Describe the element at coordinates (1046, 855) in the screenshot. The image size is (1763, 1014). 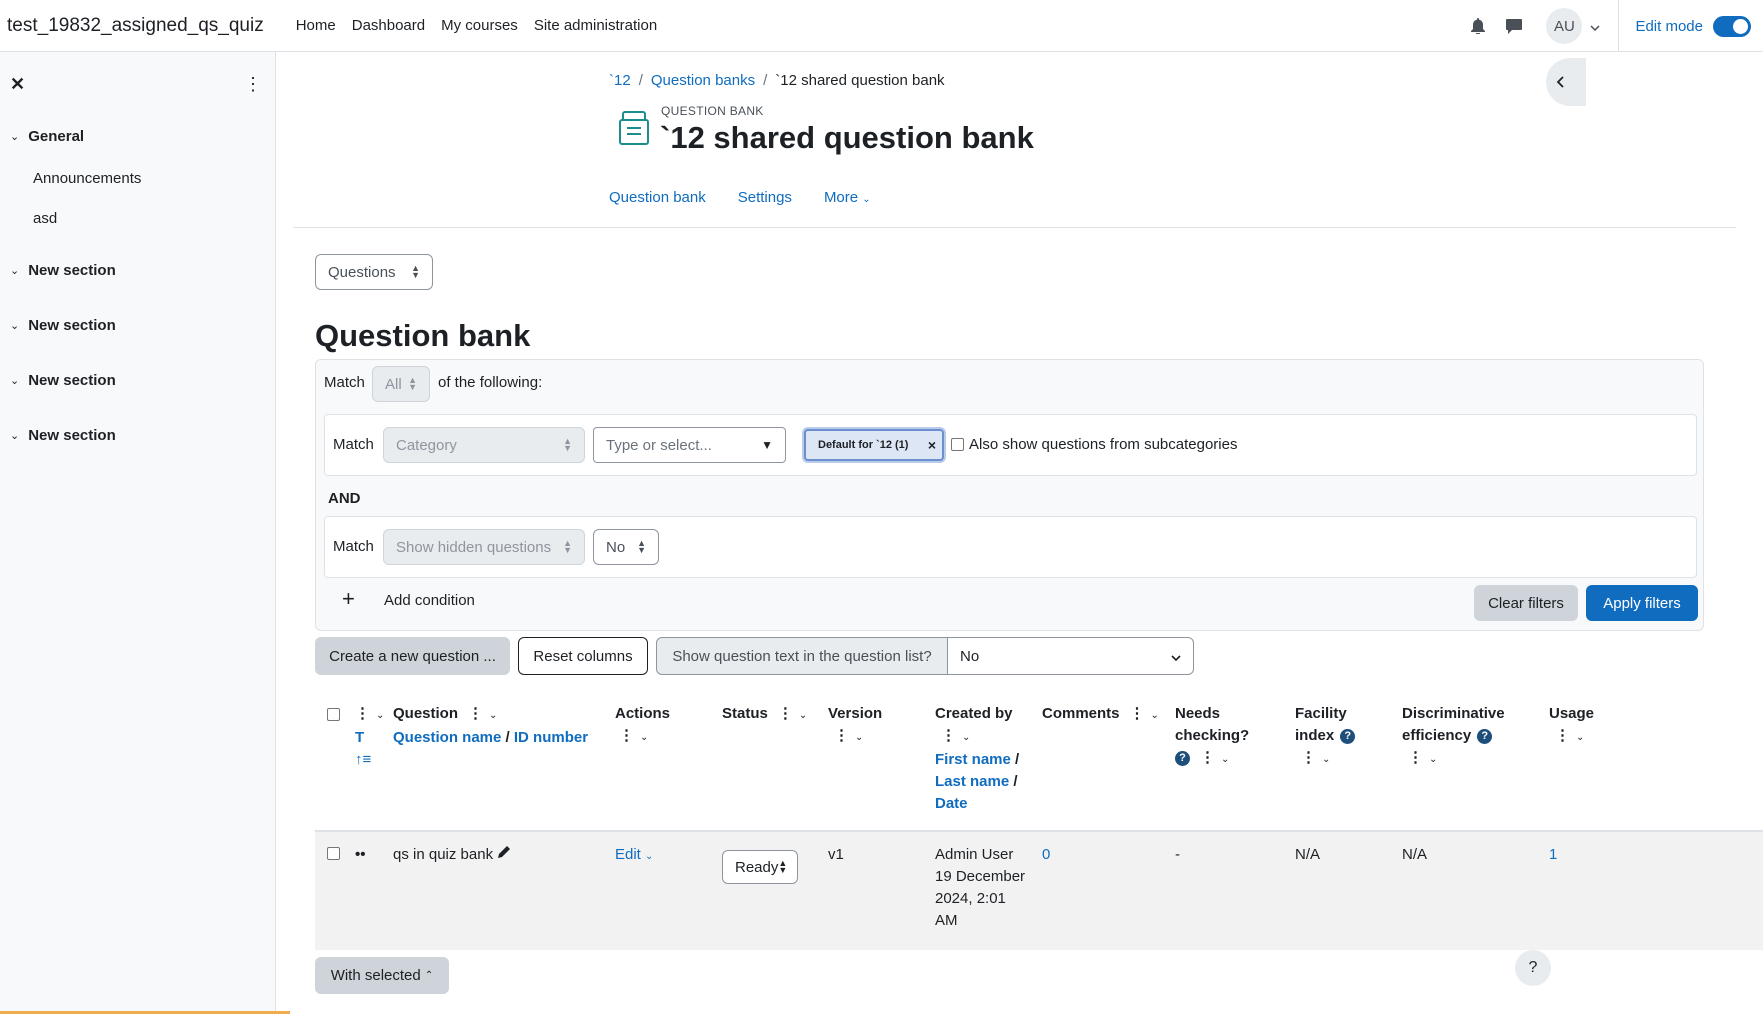
I see `comments-link: 0` at that location.